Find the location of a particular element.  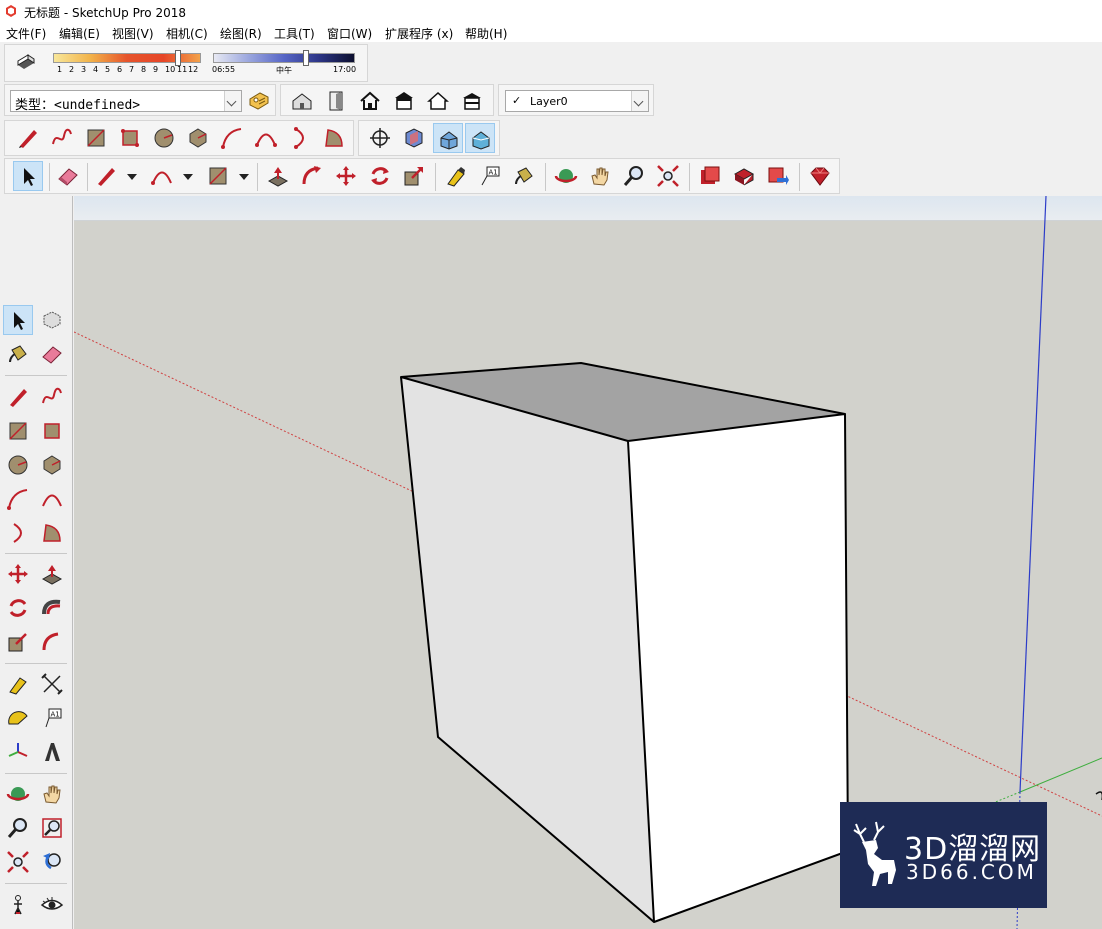

warehouse-button is located at coordinates (710, 176).